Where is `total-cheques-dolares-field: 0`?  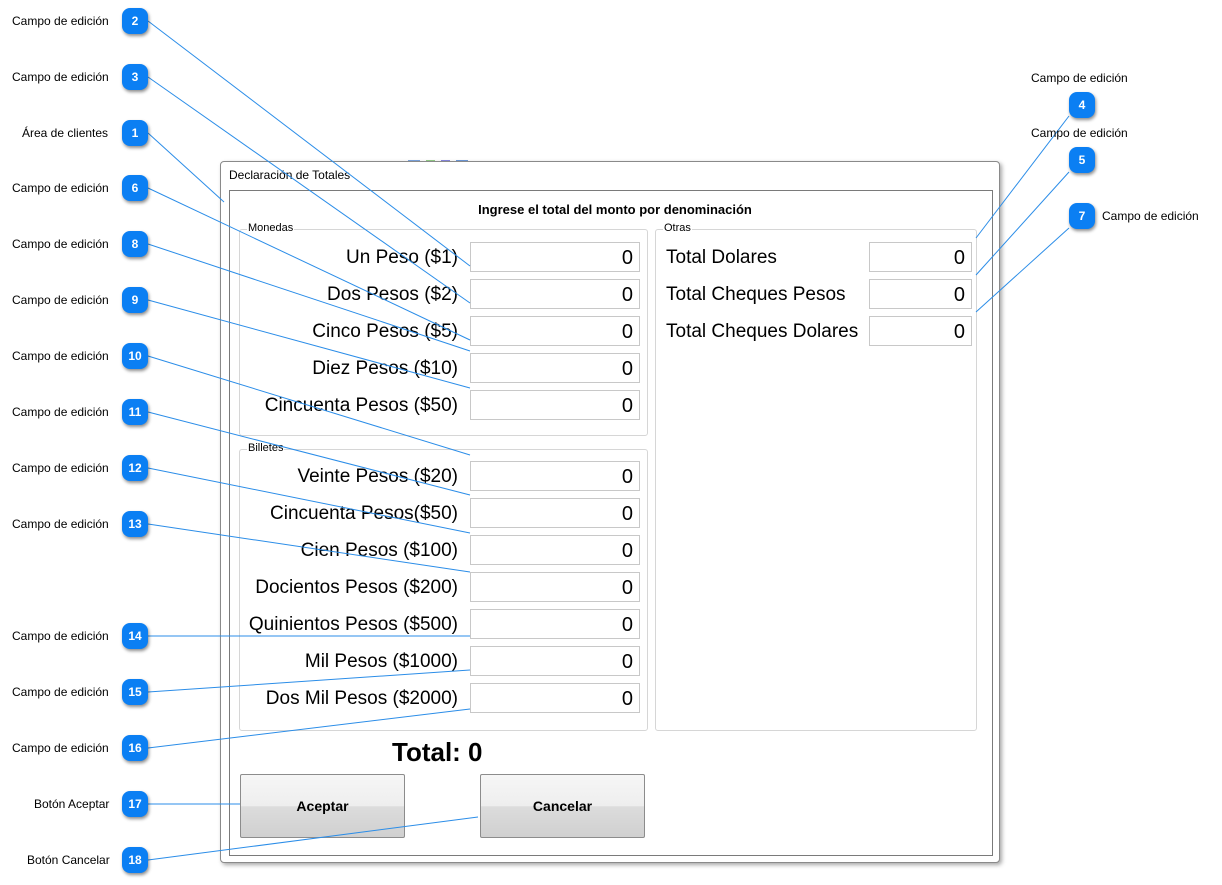 total-cheques-dolares-field: 0 is located at coordinates (920, 331).